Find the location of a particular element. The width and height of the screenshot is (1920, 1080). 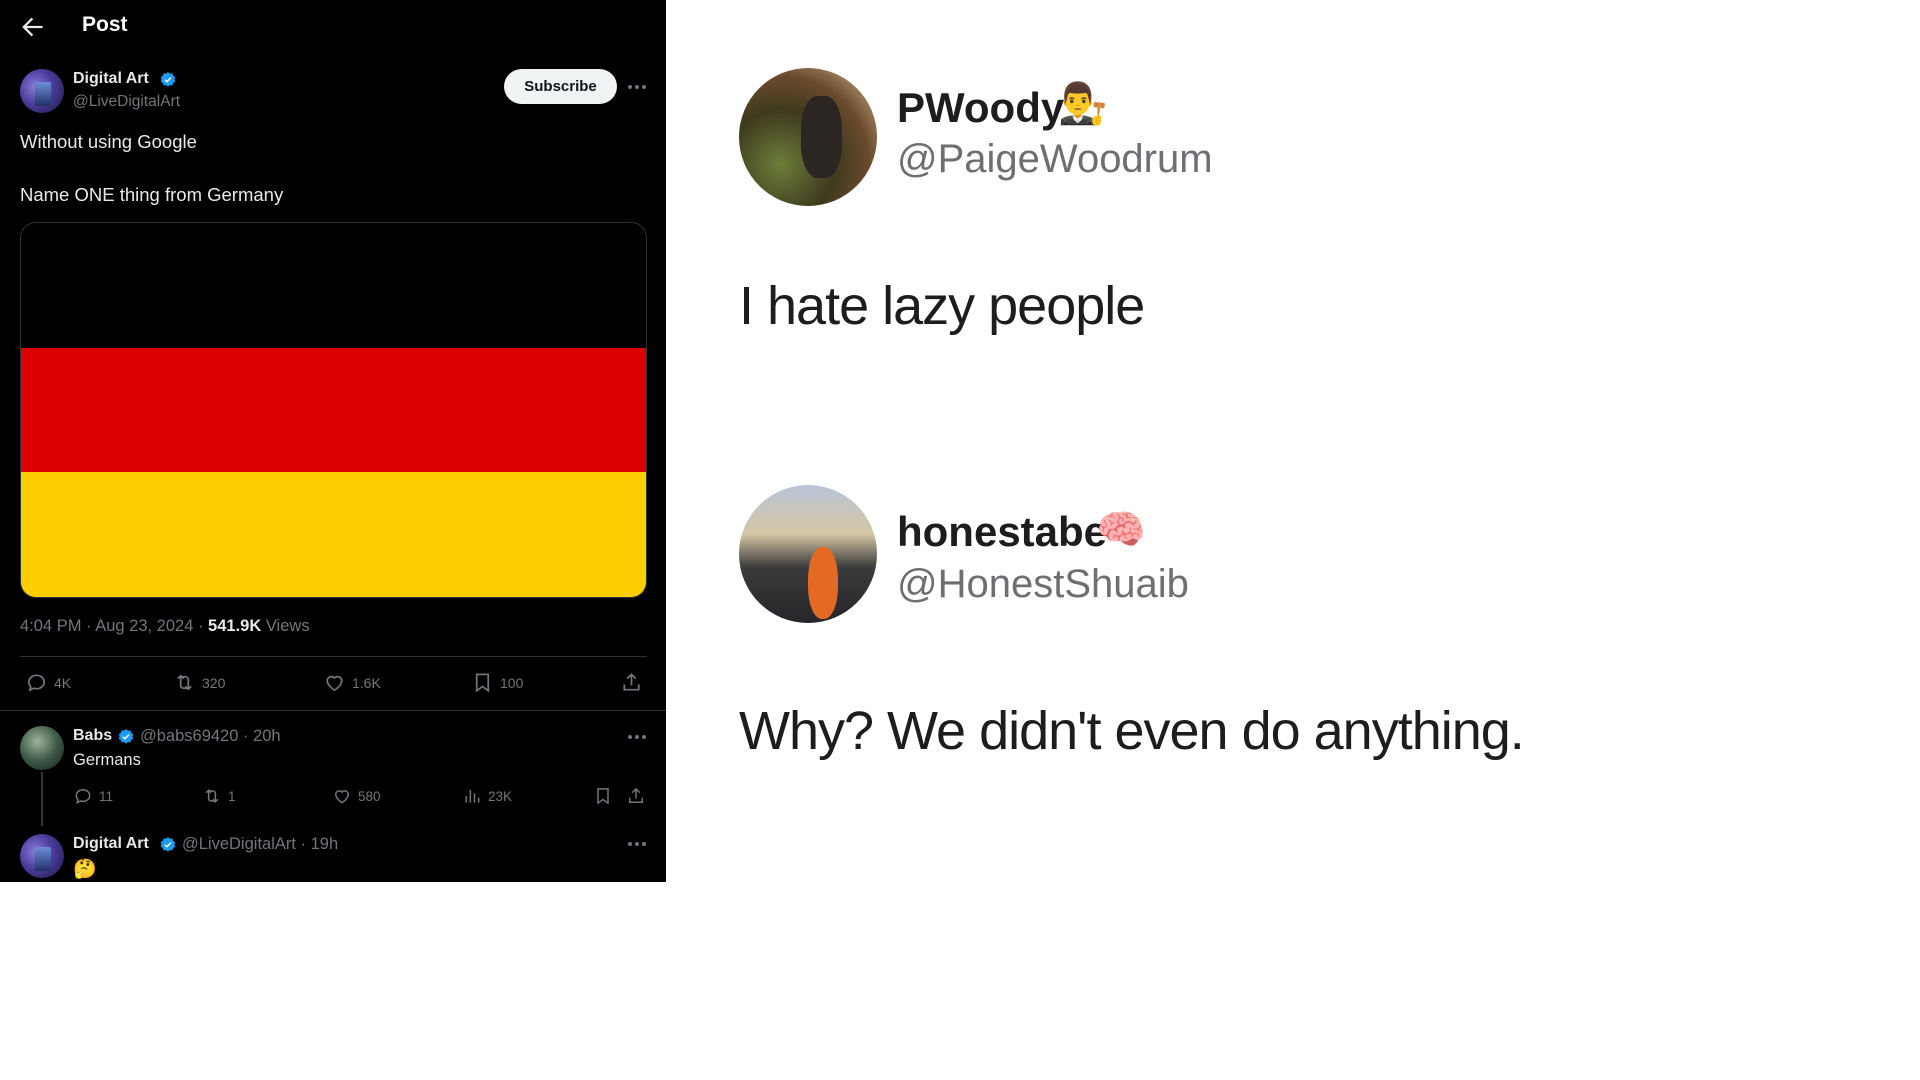

meme-tweet2-emoji: 🧠 is located at coordinates (1121, 530).